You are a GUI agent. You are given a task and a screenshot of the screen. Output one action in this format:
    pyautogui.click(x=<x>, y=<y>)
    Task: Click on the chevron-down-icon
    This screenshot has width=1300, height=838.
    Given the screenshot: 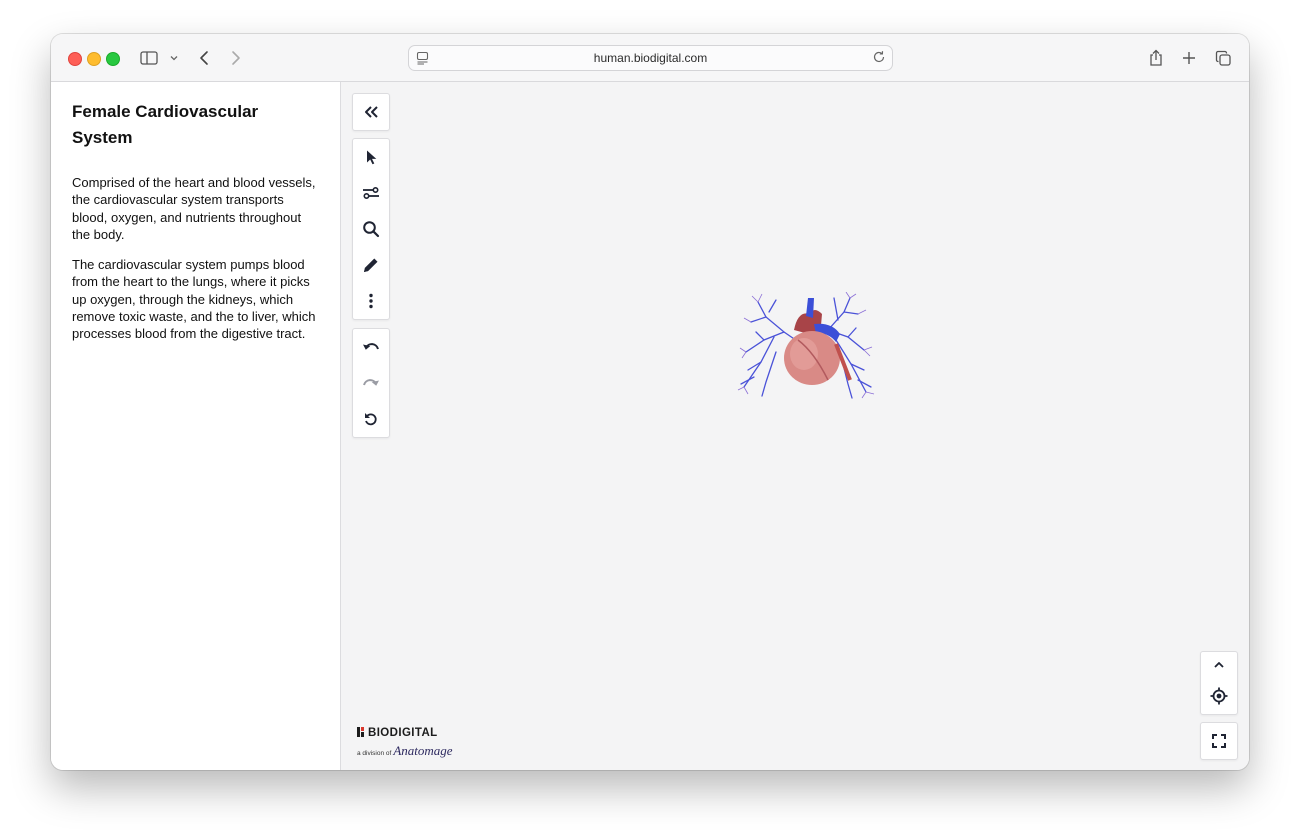 What is the action you would take?
    pyautogui.click(x=174, y=58)
    